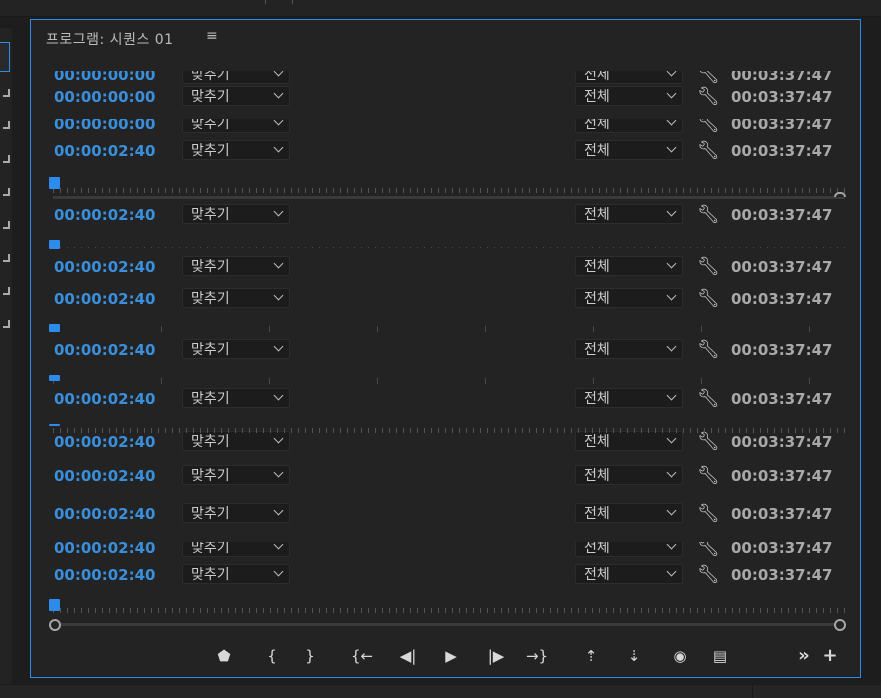  Describe the element at coordinates (6, 324) in the screenshot. I see `type-tool` at that location.